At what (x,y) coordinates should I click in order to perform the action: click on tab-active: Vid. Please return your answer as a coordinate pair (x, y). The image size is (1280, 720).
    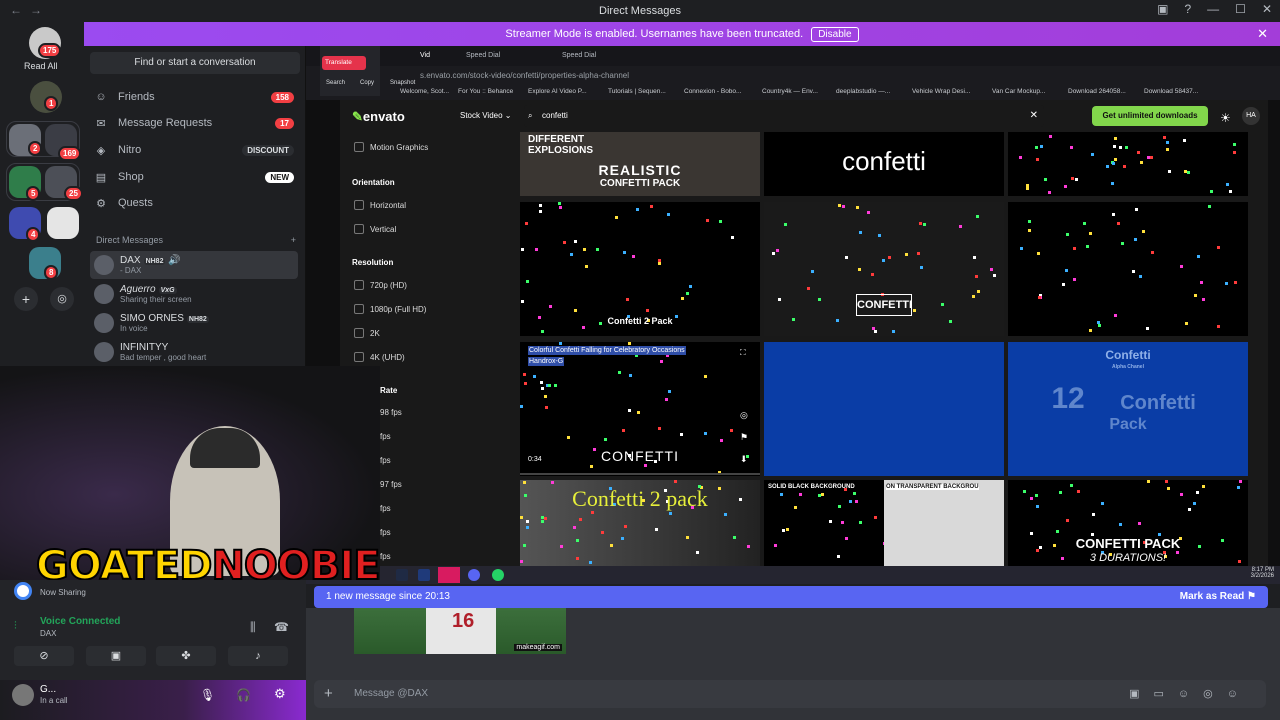
    Looking at the image, I should click on (425, 55).